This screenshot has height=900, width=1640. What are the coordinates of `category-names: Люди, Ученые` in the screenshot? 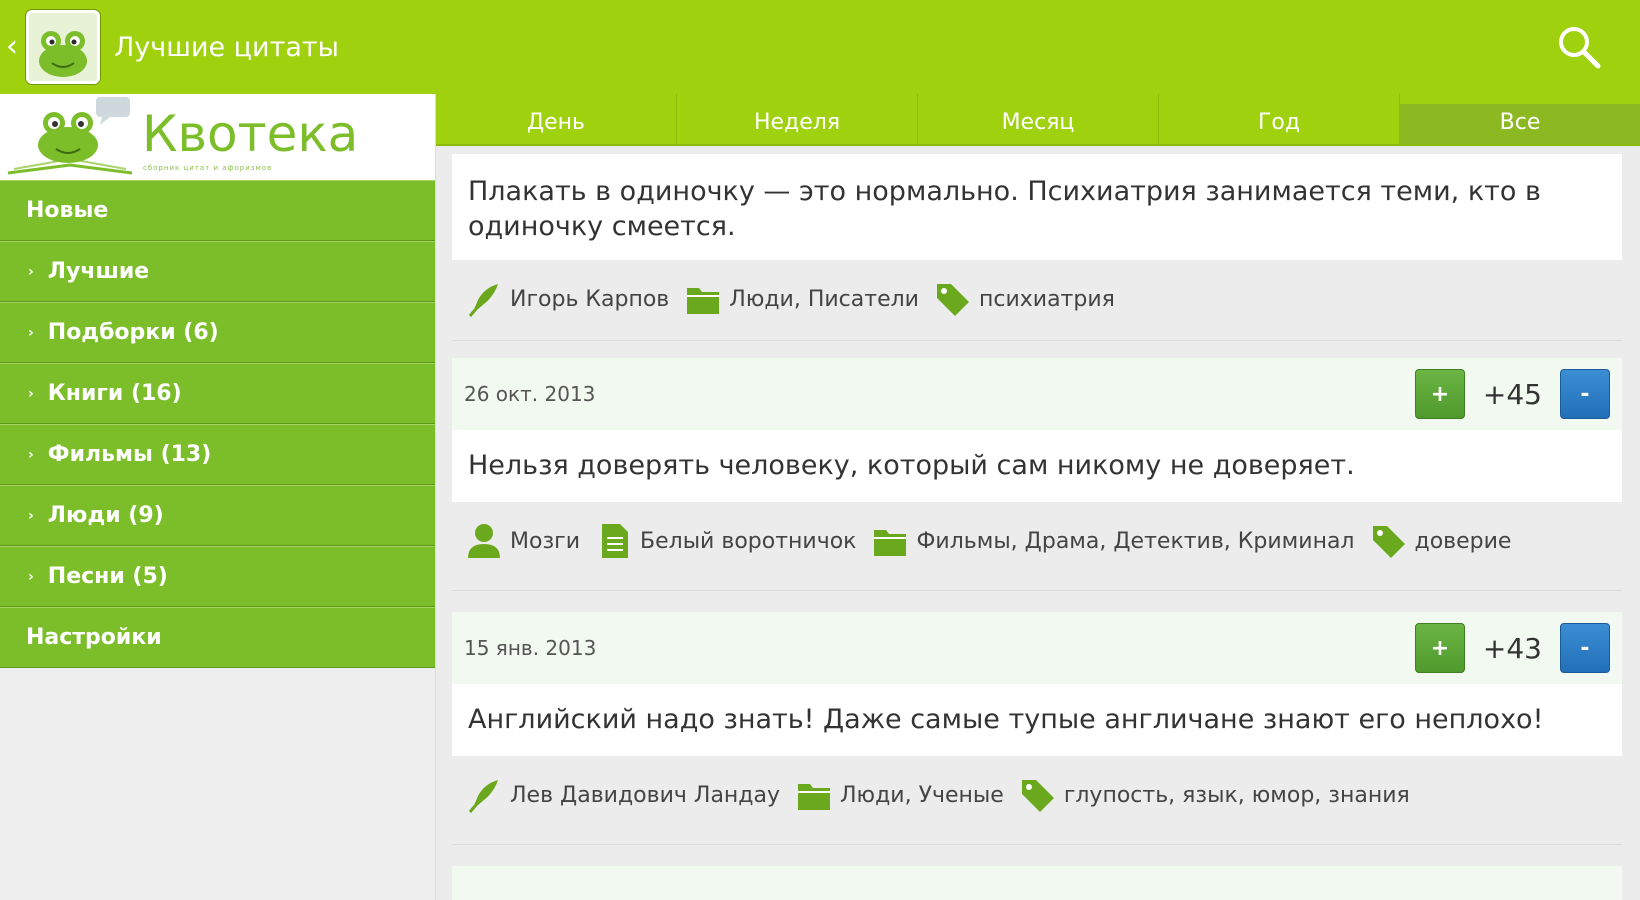 It's located at (922, 795).